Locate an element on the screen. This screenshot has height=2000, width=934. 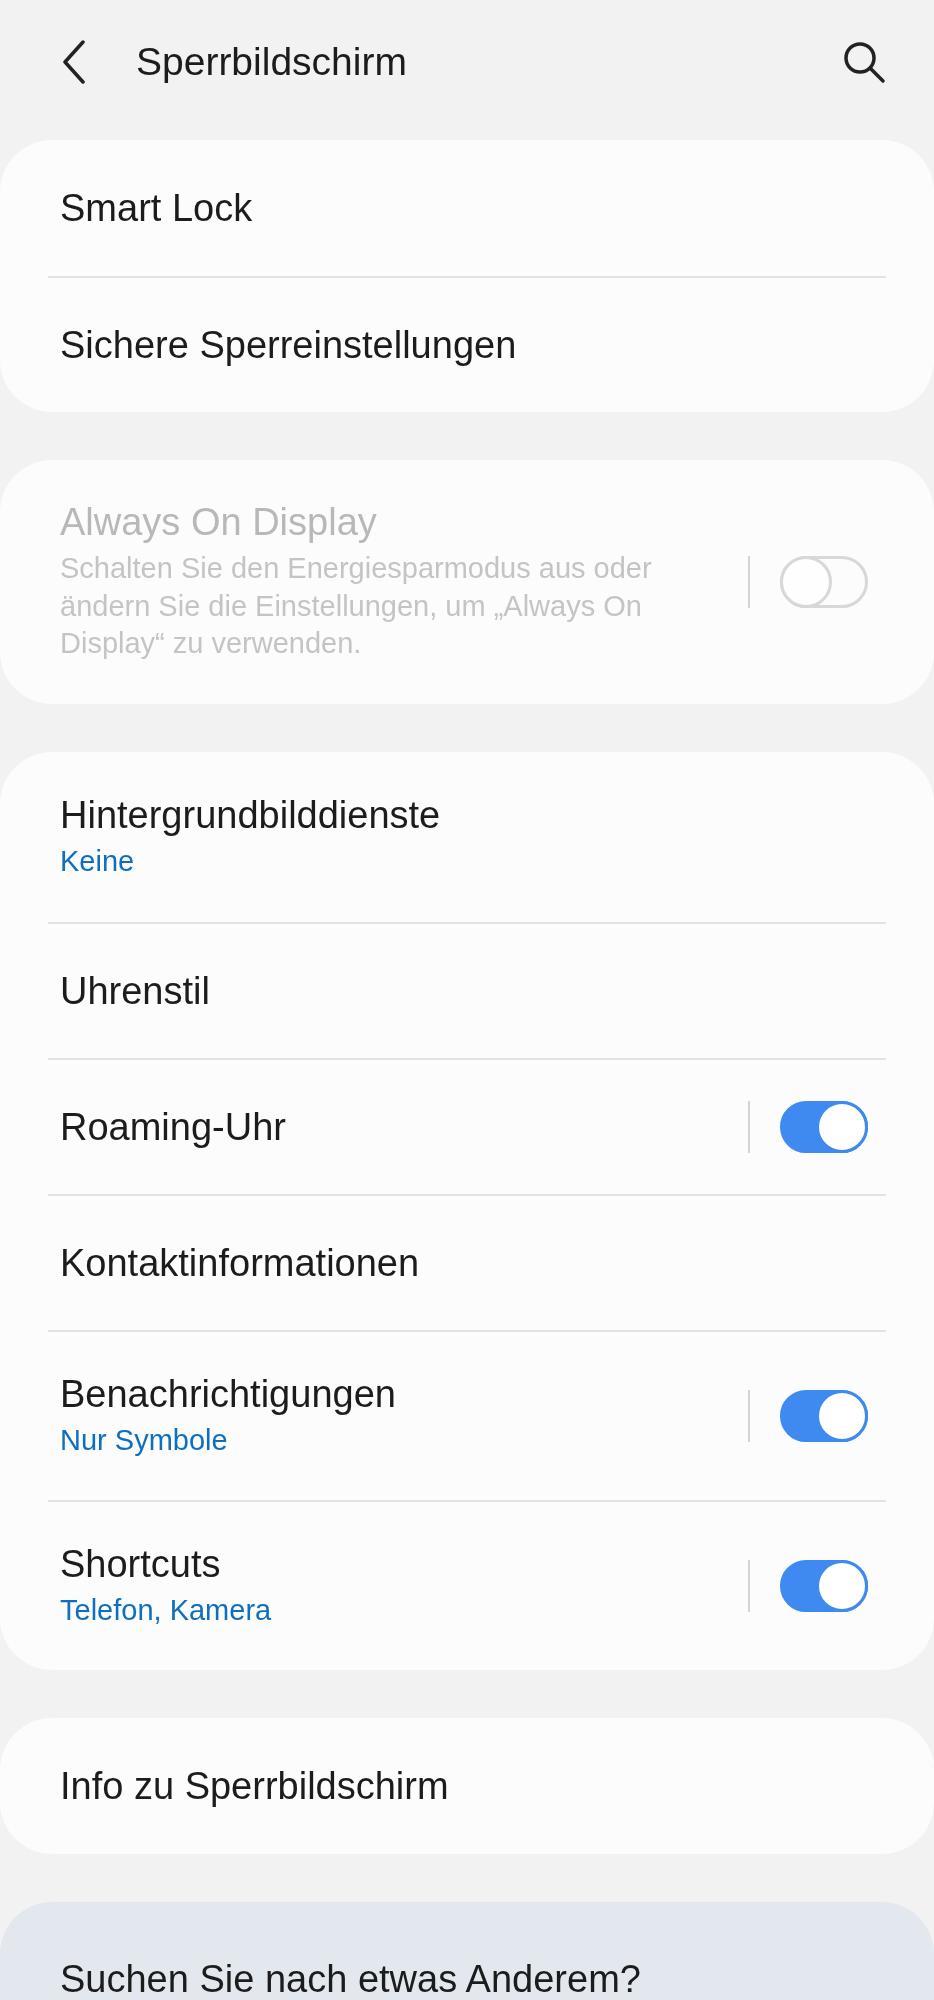
search-icon is located at coordinates (864, 62).